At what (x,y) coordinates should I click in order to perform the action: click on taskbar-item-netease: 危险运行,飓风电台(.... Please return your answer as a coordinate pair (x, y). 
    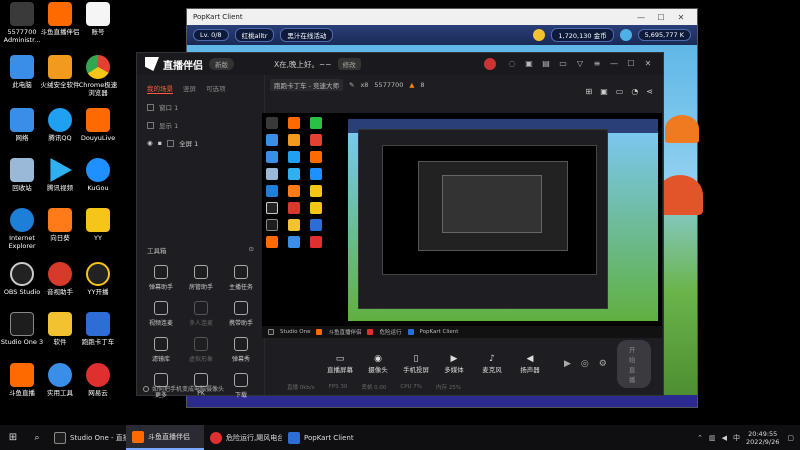
    Looking at the image, I should click on (243, 437).